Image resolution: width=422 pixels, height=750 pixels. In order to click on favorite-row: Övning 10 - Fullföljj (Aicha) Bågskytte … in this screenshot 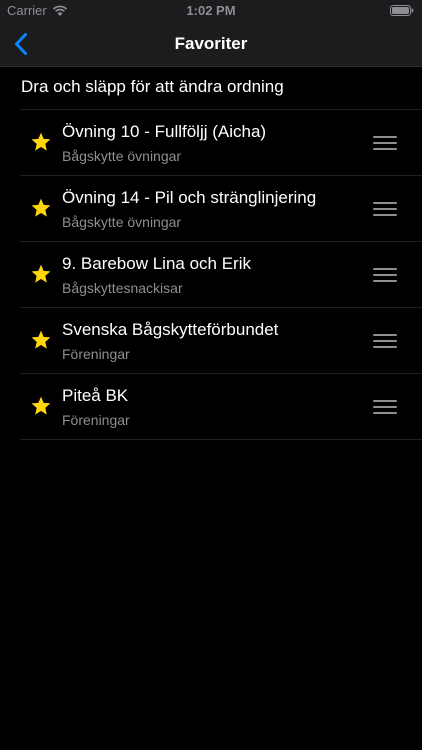, I will do `click(221, 143)`.